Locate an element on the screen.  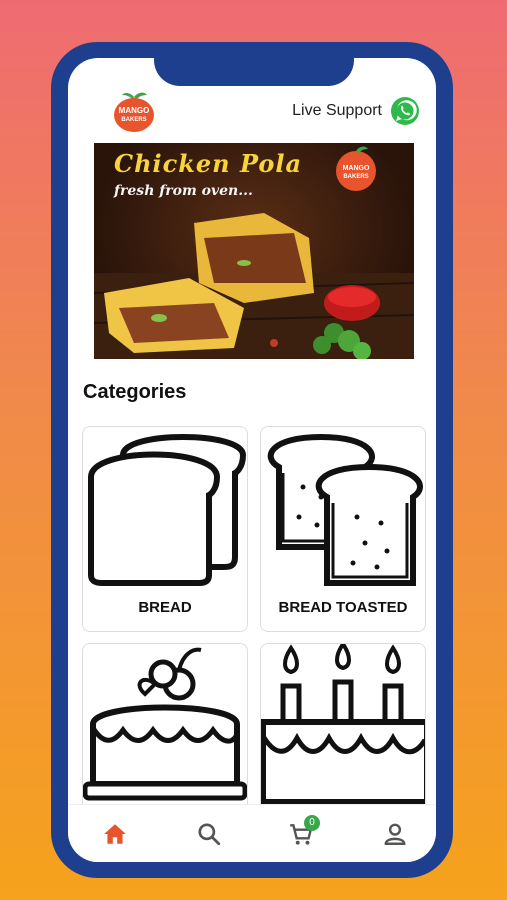
brand-line1: MANGO is located at coordinates (134, 110).